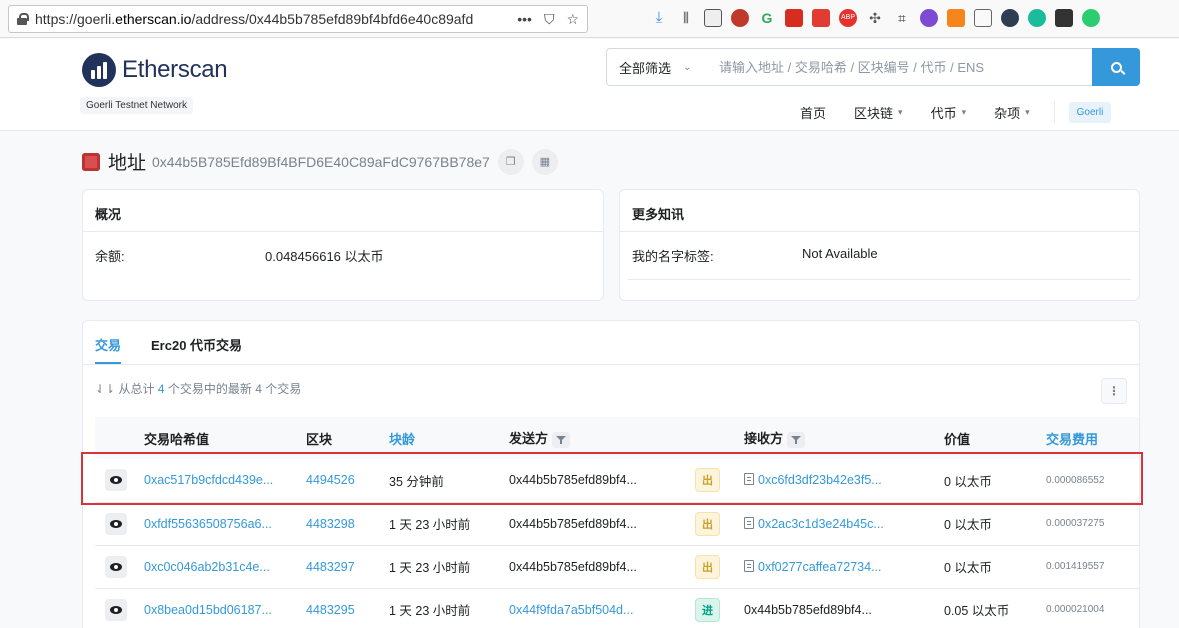 The width and height of the screenshot is (1179, 628). I want to click on chevron-down-icon: ⌄, so click(687, 67).